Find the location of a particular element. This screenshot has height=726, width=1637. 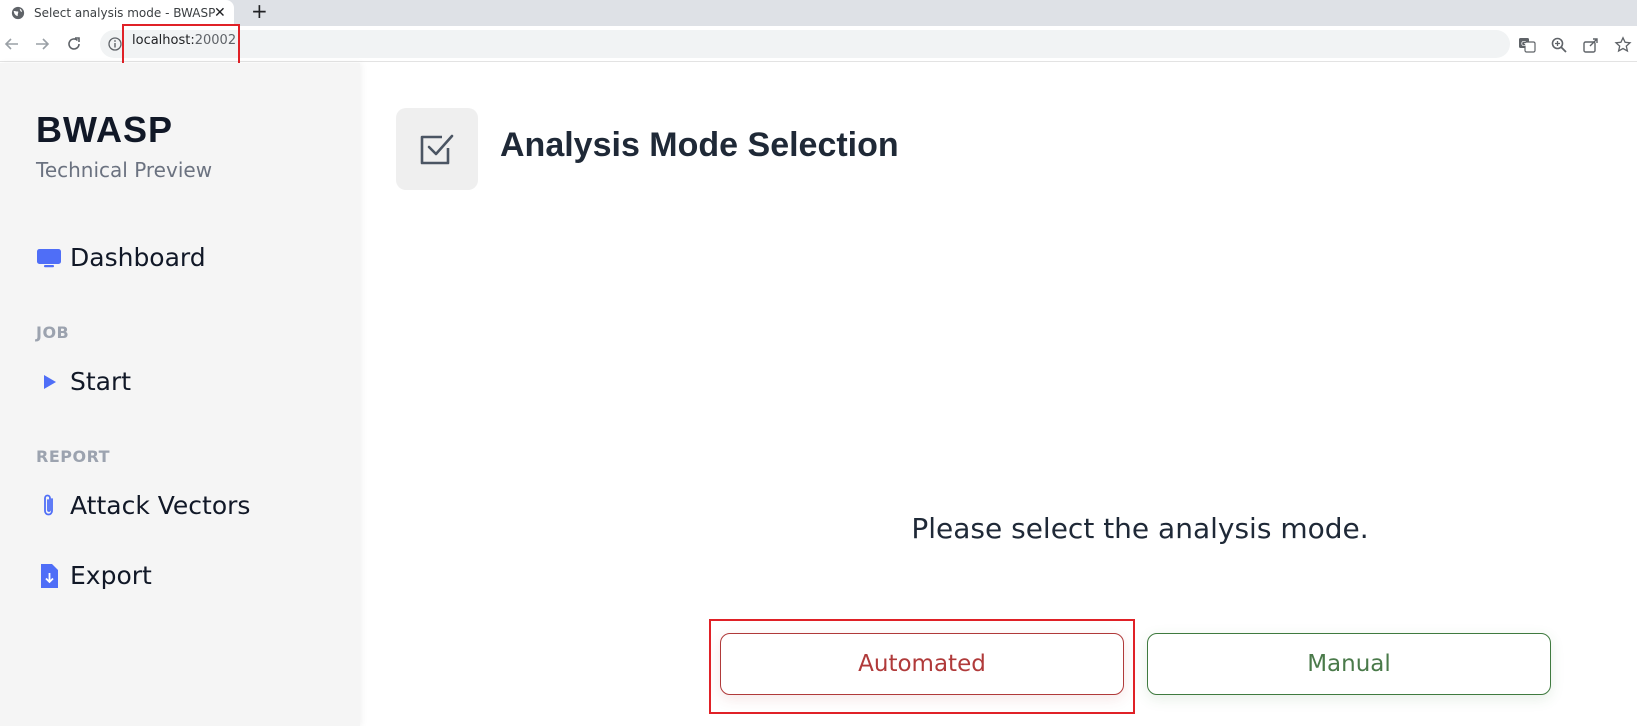

browser-tab: Select analysis mode - BWASP ✕ is located at coordinates (117, 13).